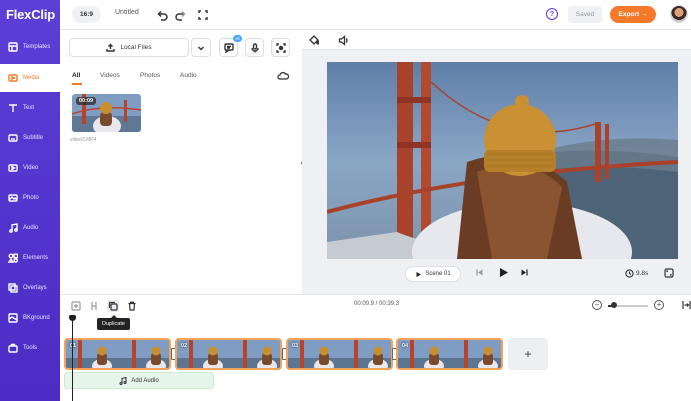 This screenshot has width=691, height=401. I want to click on timeline-clip: 04, so click(449, 354).